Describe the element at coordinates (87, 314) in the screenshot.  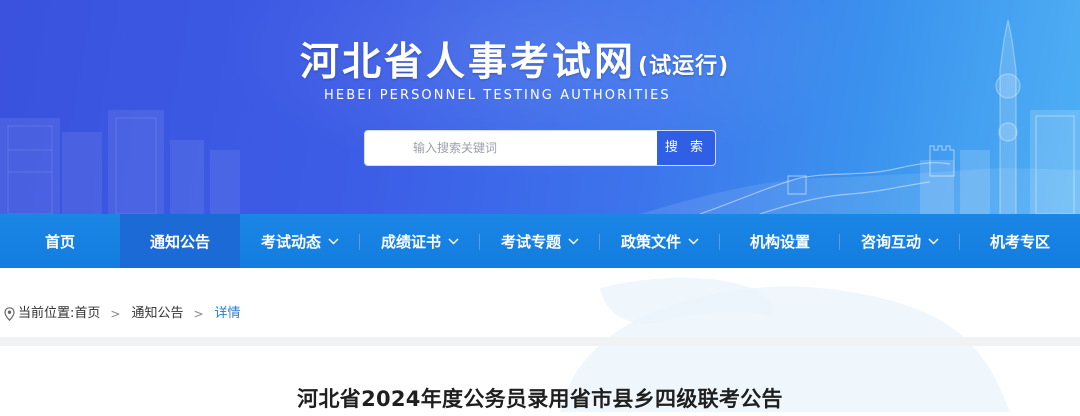
I see `breadcrumb-home-link: 首页` at that location.